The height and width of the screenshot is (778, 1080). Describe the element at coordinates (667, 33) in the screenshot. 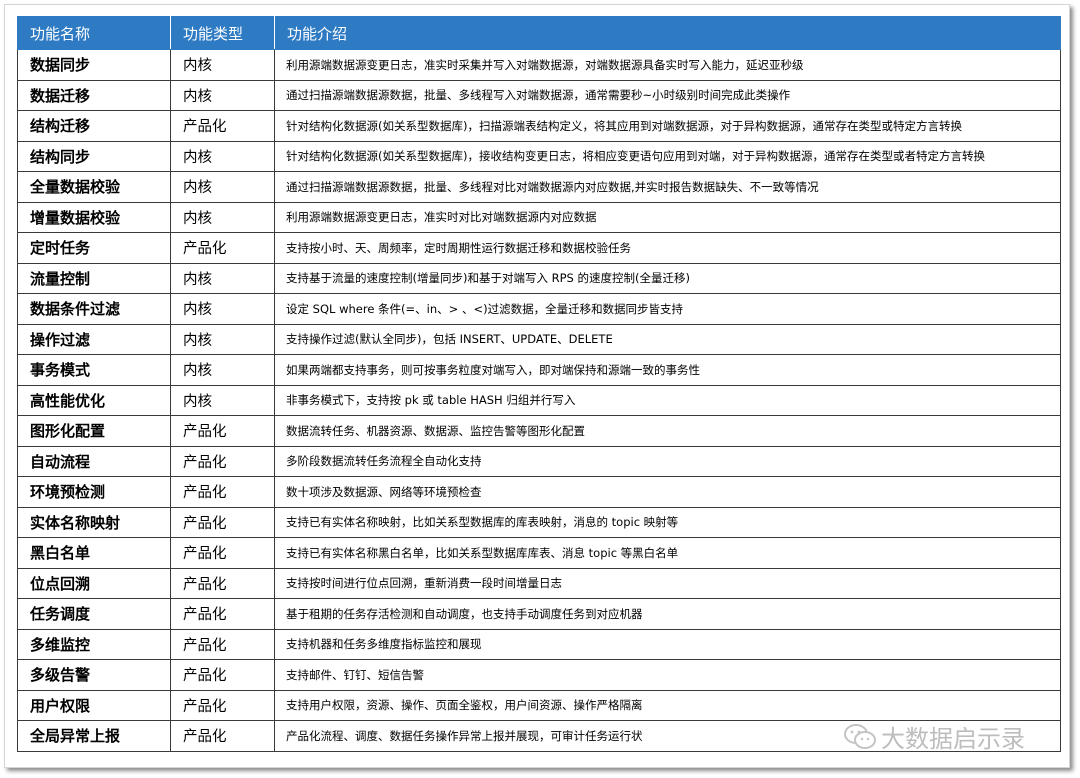

I see `header-feature-desc: 功能介绍` at that location.